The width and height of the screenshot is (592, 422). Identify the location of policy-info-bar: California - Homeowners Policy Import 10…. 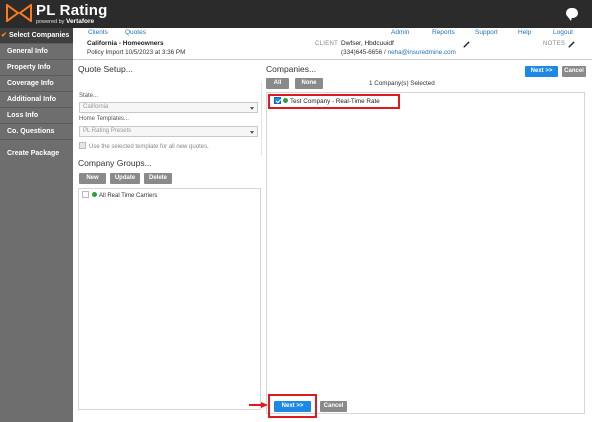
(332, 49).